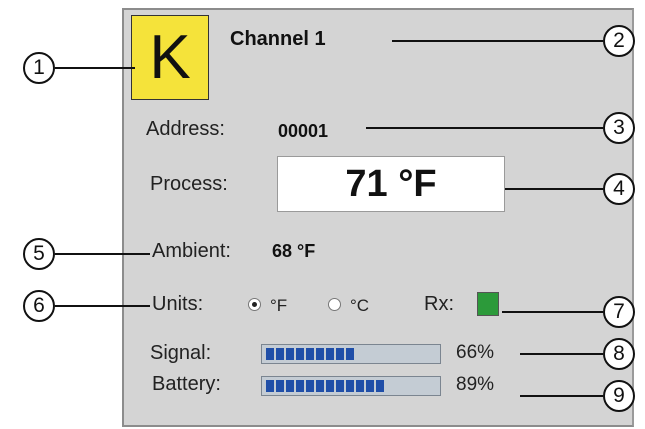 Image resolution: width=645 pixels, height=429 pixels. Describe the element at coordinates (475, 352) in the screenshot. I see `signal-percent: 66%` at that location.